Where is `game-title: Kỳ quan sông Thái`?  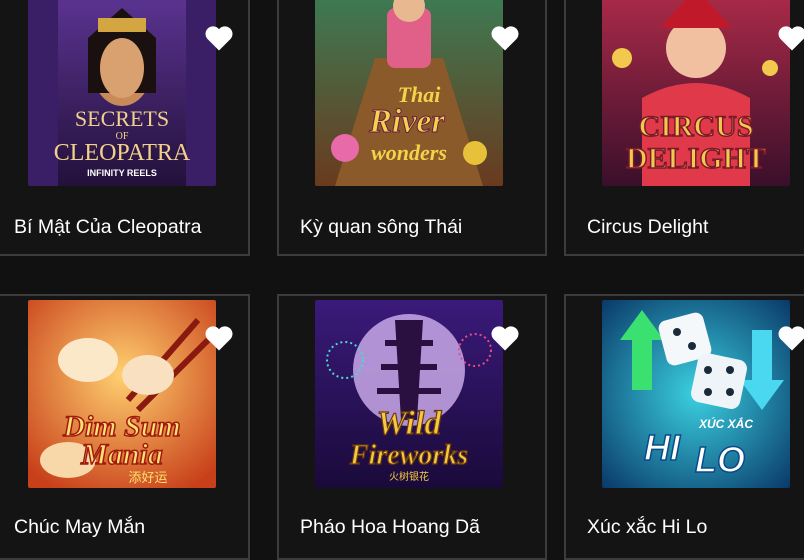
game-title: Kỳ quan sông Thái is located at coordinates (381, 227).